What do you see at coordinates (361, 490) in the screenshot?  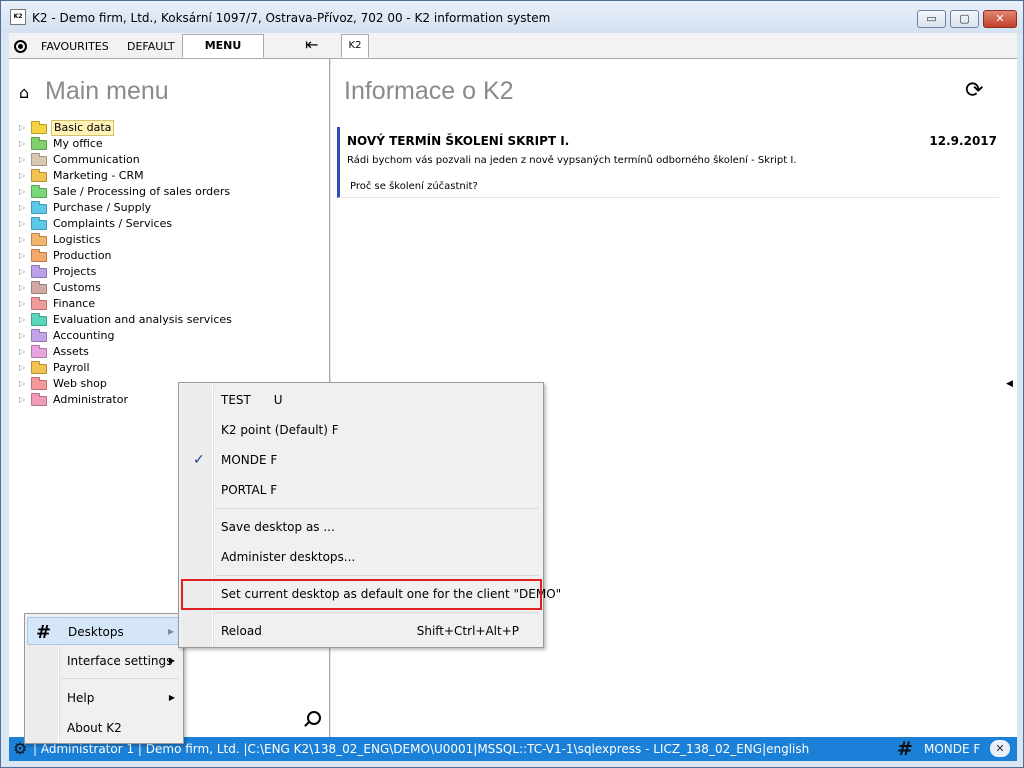 I see `desktop-item-portal: PORTAL F` at bounding box center [361, 490].